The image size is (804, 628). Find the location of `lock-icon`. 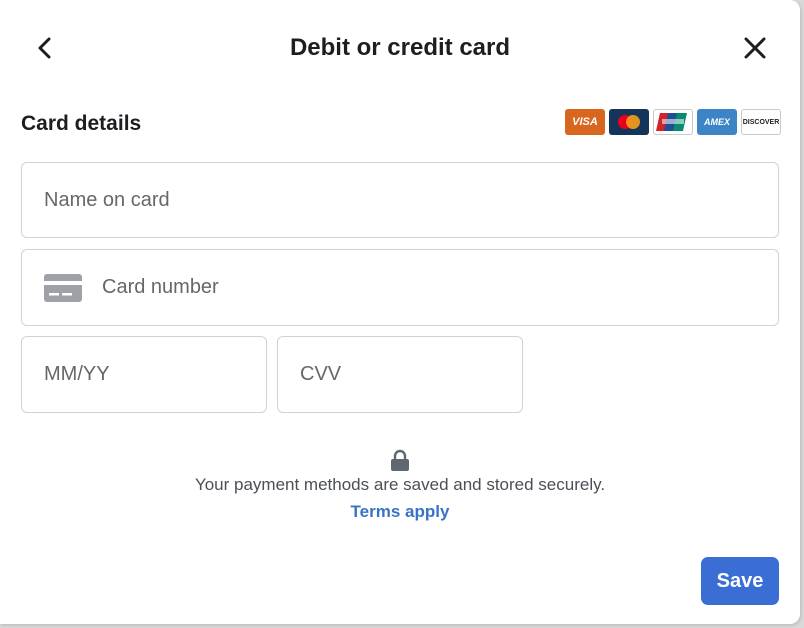

lock-icon is located at coordinates (400, 460).